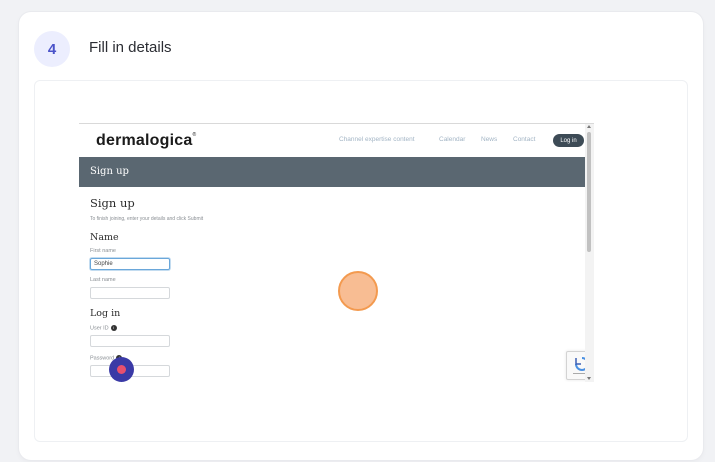  What do you see at coordinates (103, 328) in the screenshot?
I see `user-id-label: User ID i` at bounding box center [103, 328].